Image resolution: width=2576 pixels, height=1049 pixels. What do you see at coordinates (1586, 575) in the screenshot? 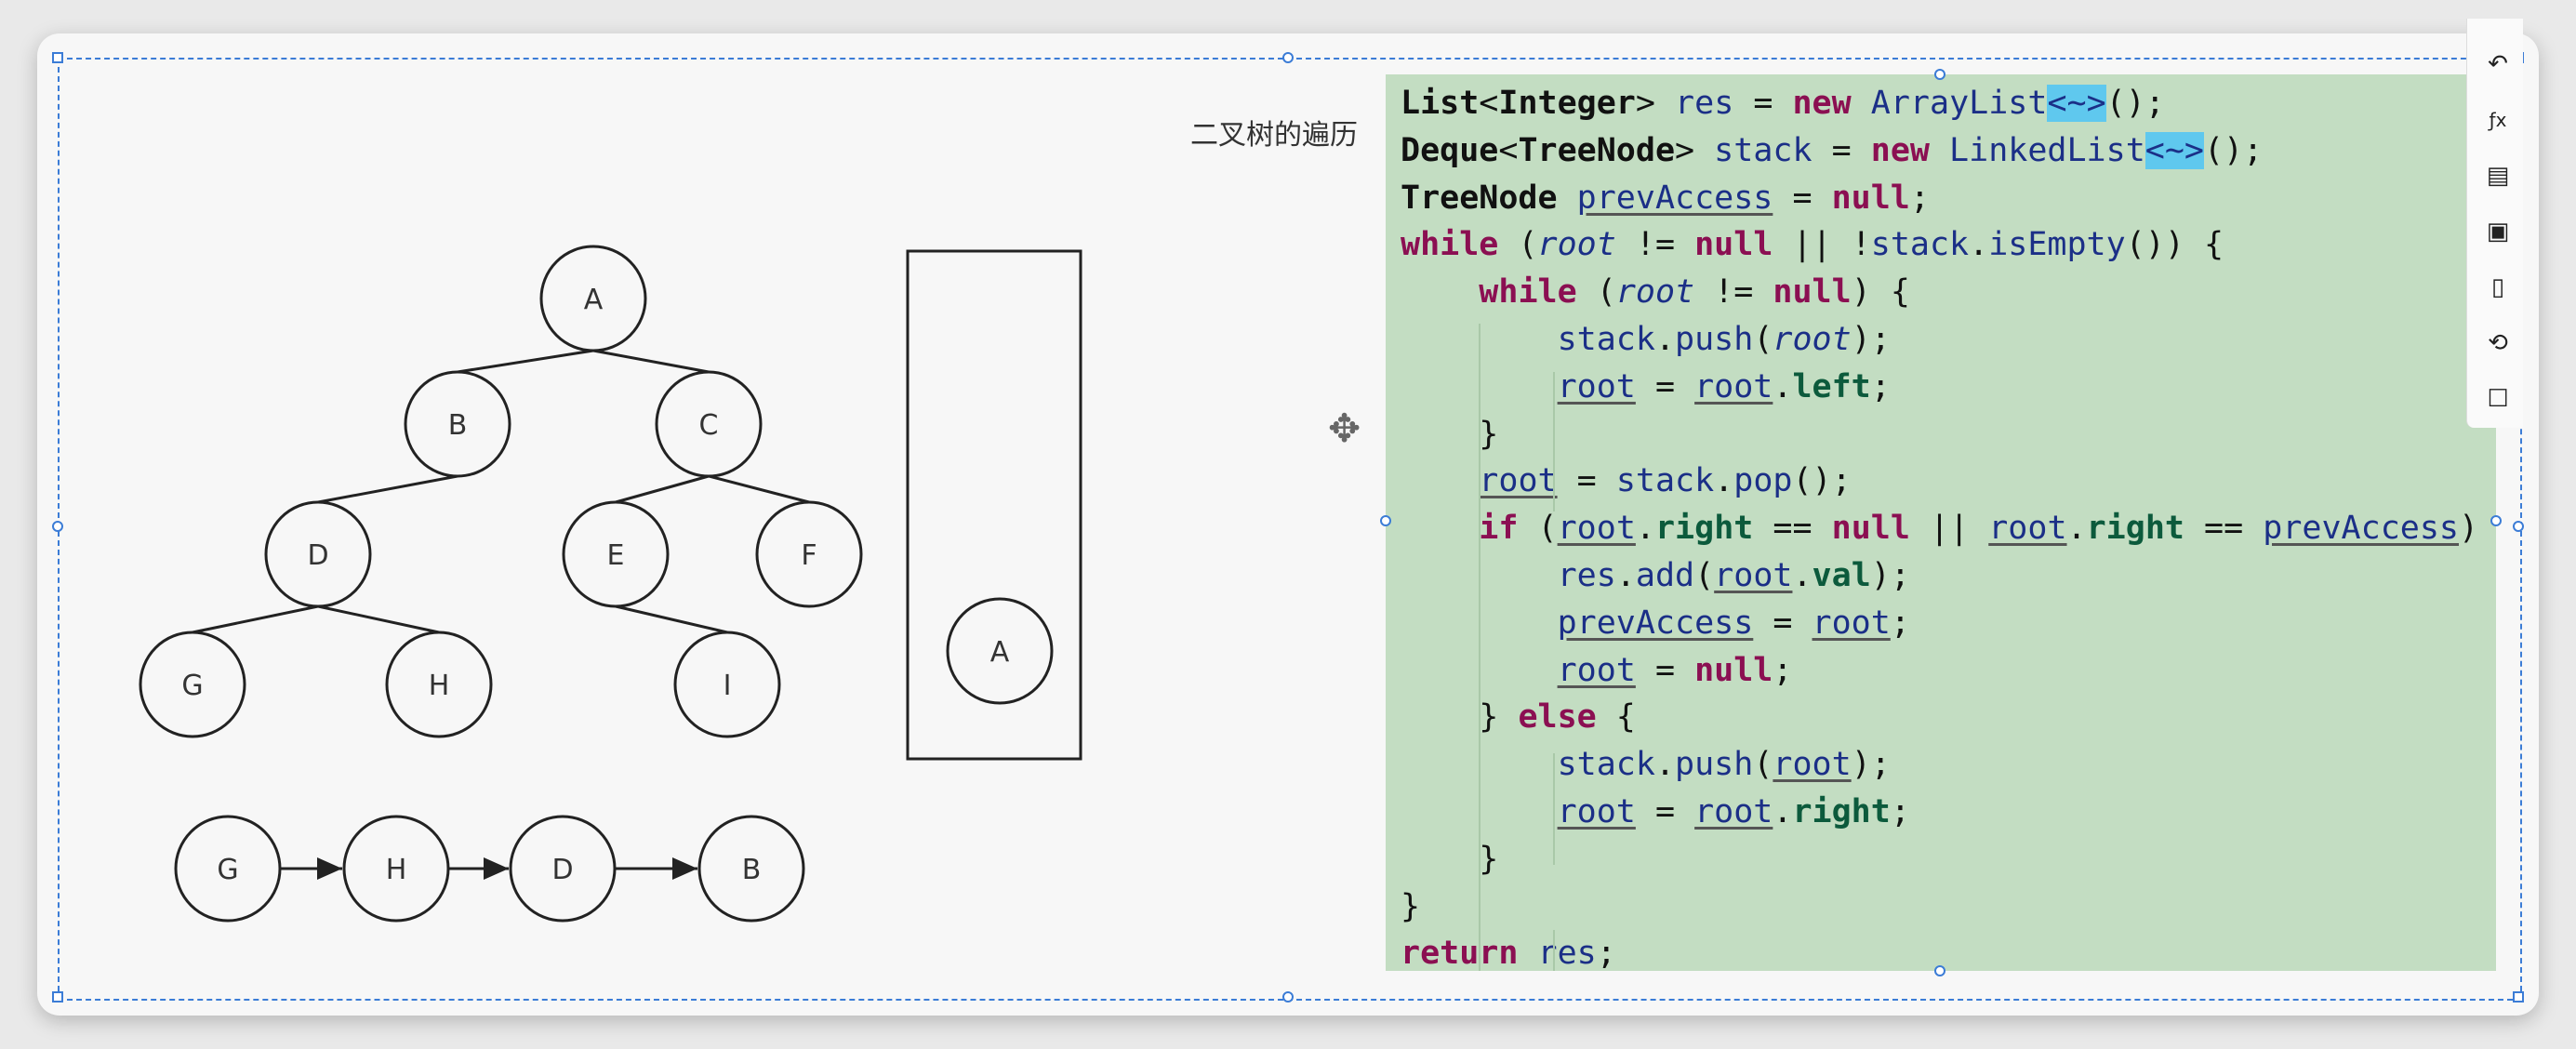
I see `code-token: res` at bounding box center [1586, 575].